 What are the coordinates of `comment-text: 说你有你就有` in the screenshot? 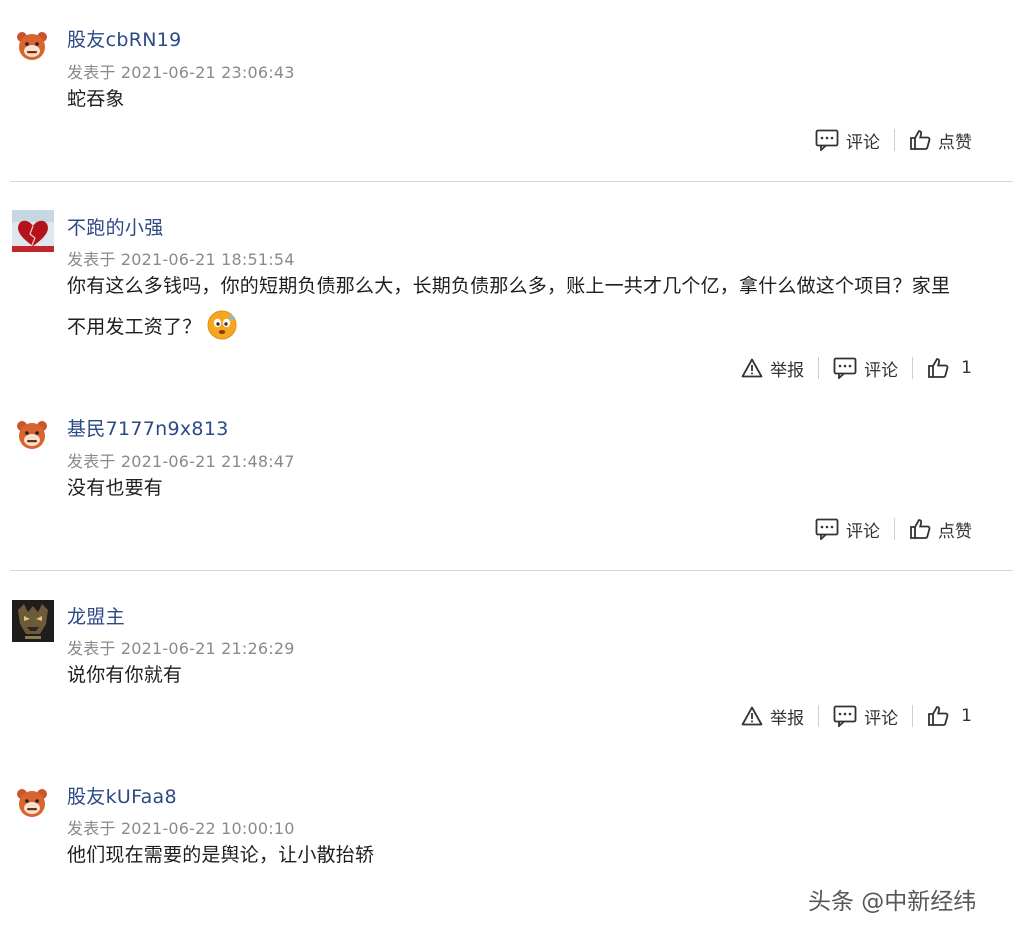 It's located at (125, 675).